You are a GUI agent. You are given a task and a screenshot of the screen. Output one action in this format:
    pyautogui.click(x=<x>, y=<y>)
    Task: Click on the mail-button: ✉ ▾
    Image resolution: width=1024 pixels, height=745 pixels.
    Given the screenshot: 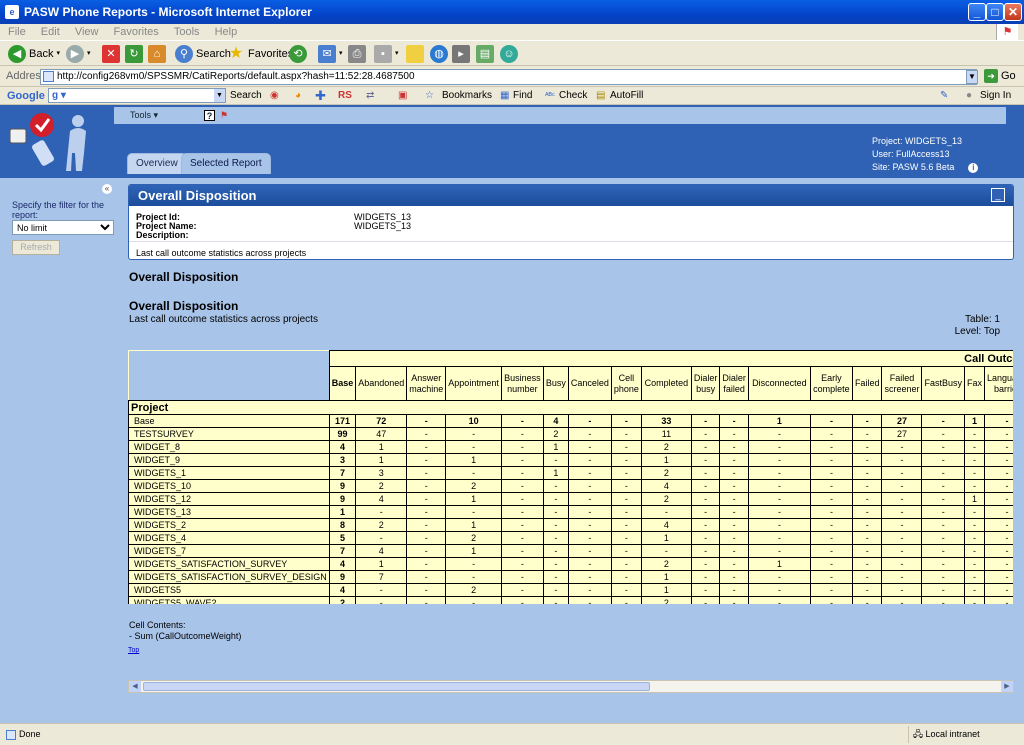 What is the action you would take?
    pyautogui.click(x=330, y=54)
    